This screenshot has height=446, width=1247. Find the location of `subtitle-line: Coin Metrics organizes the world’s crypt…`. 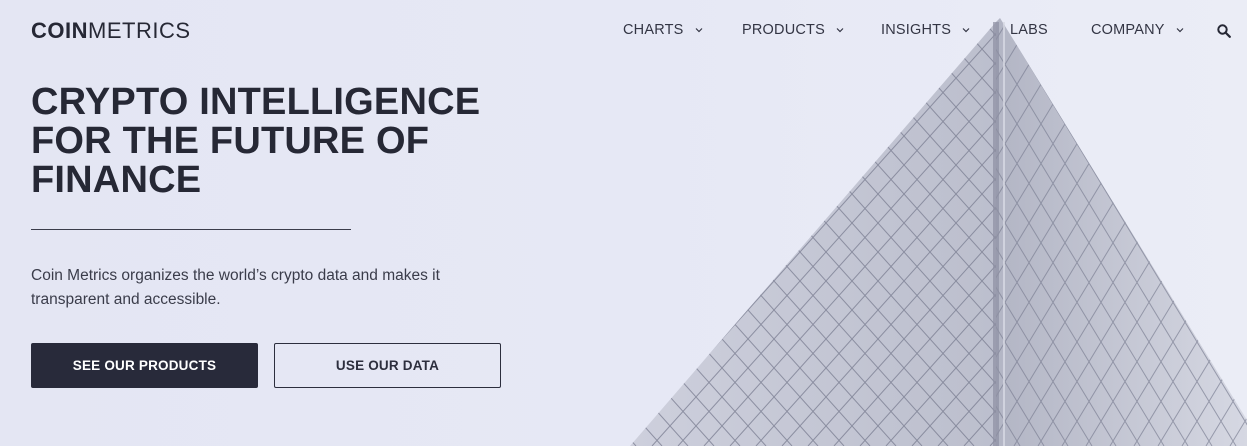

subtitle-line: Coin Metrics organizes the world’s crypt… is located at coordinates (235, 275).